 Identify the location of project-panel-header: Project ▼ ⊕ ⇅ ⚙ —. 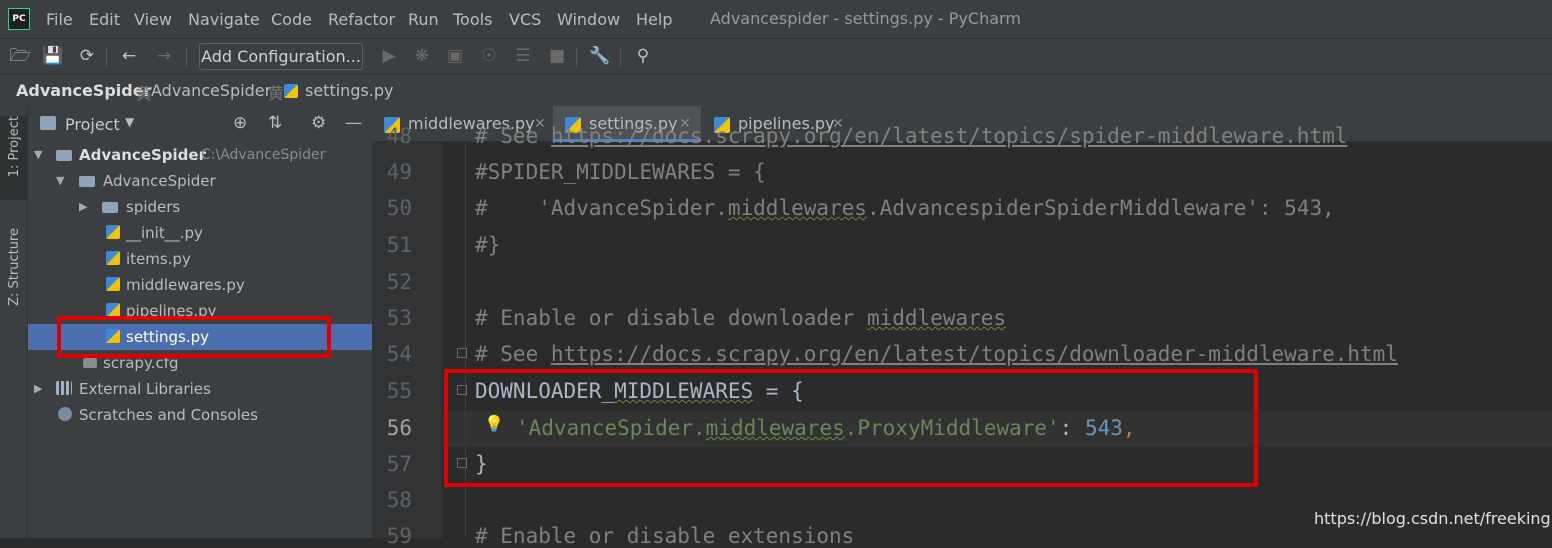
(200, 124).